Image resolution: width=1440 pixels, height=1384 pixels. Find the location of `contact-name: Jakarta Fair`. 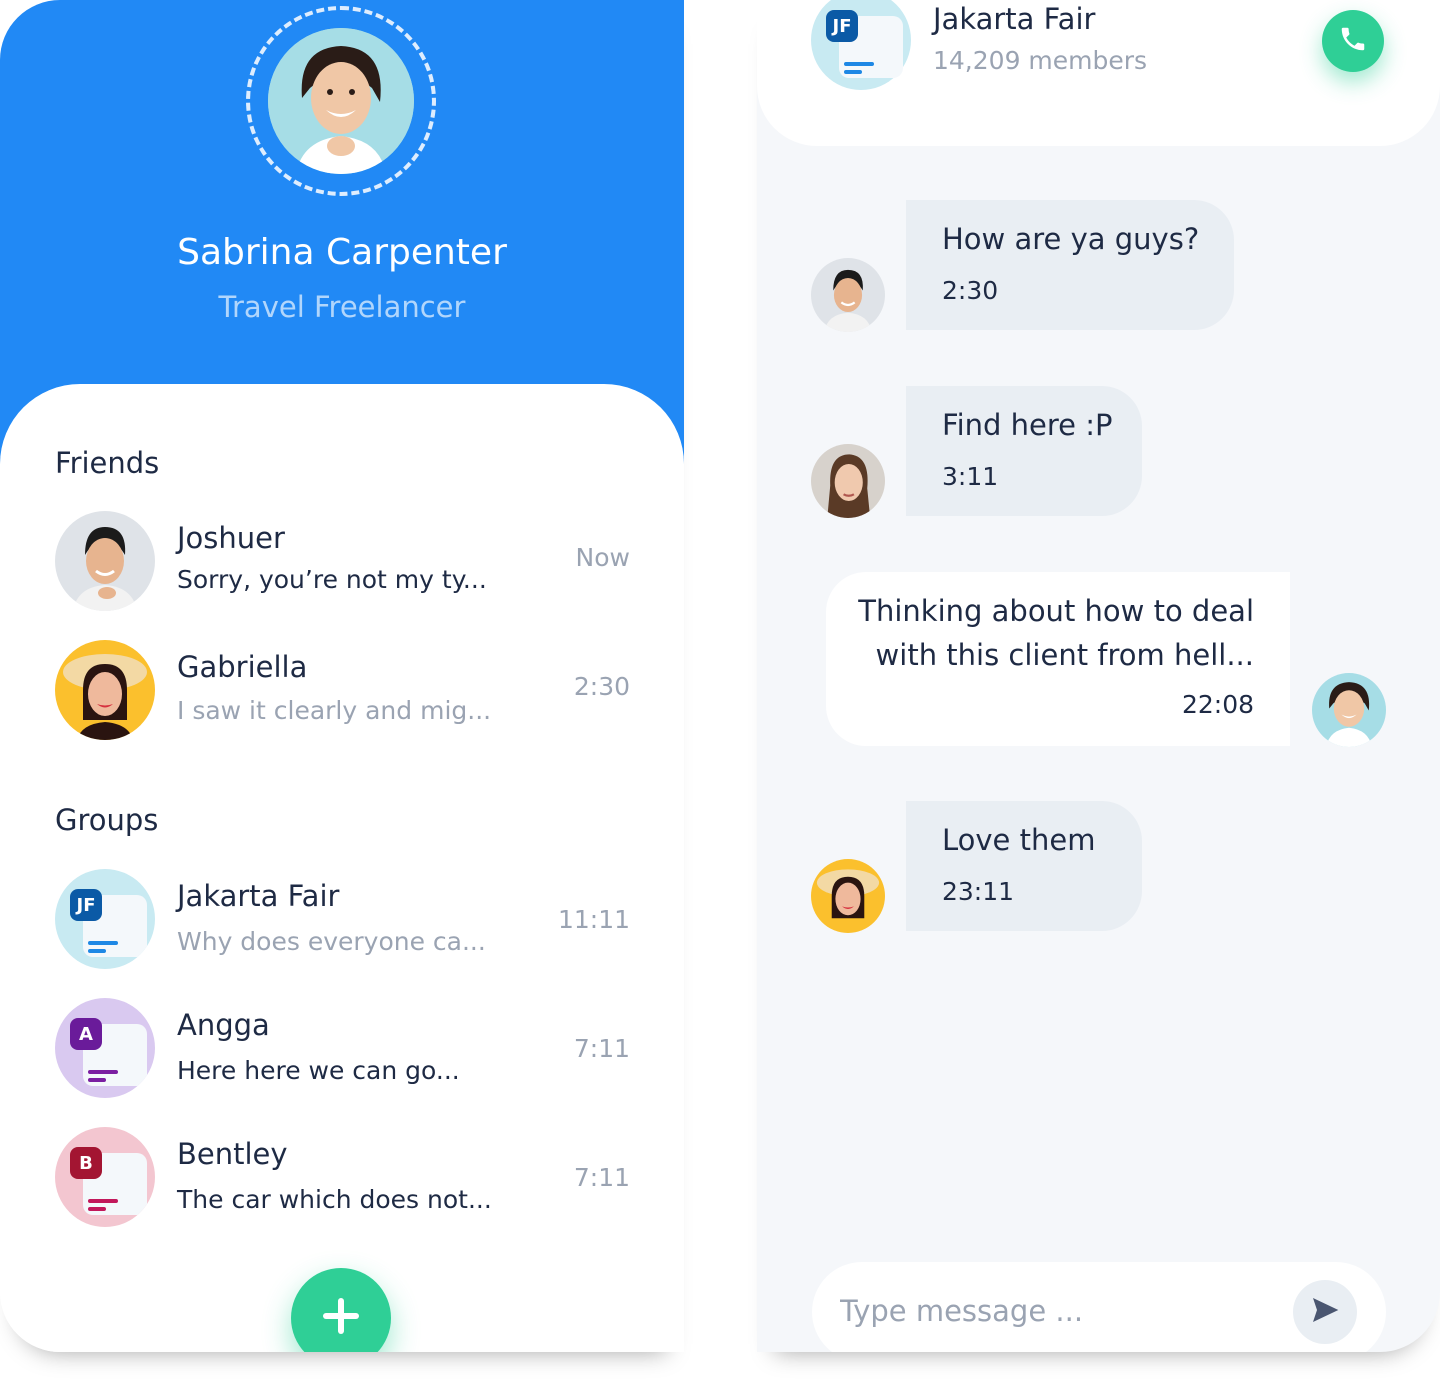

contact-name: Jakarta Fair is located at coordinates (258, 896).